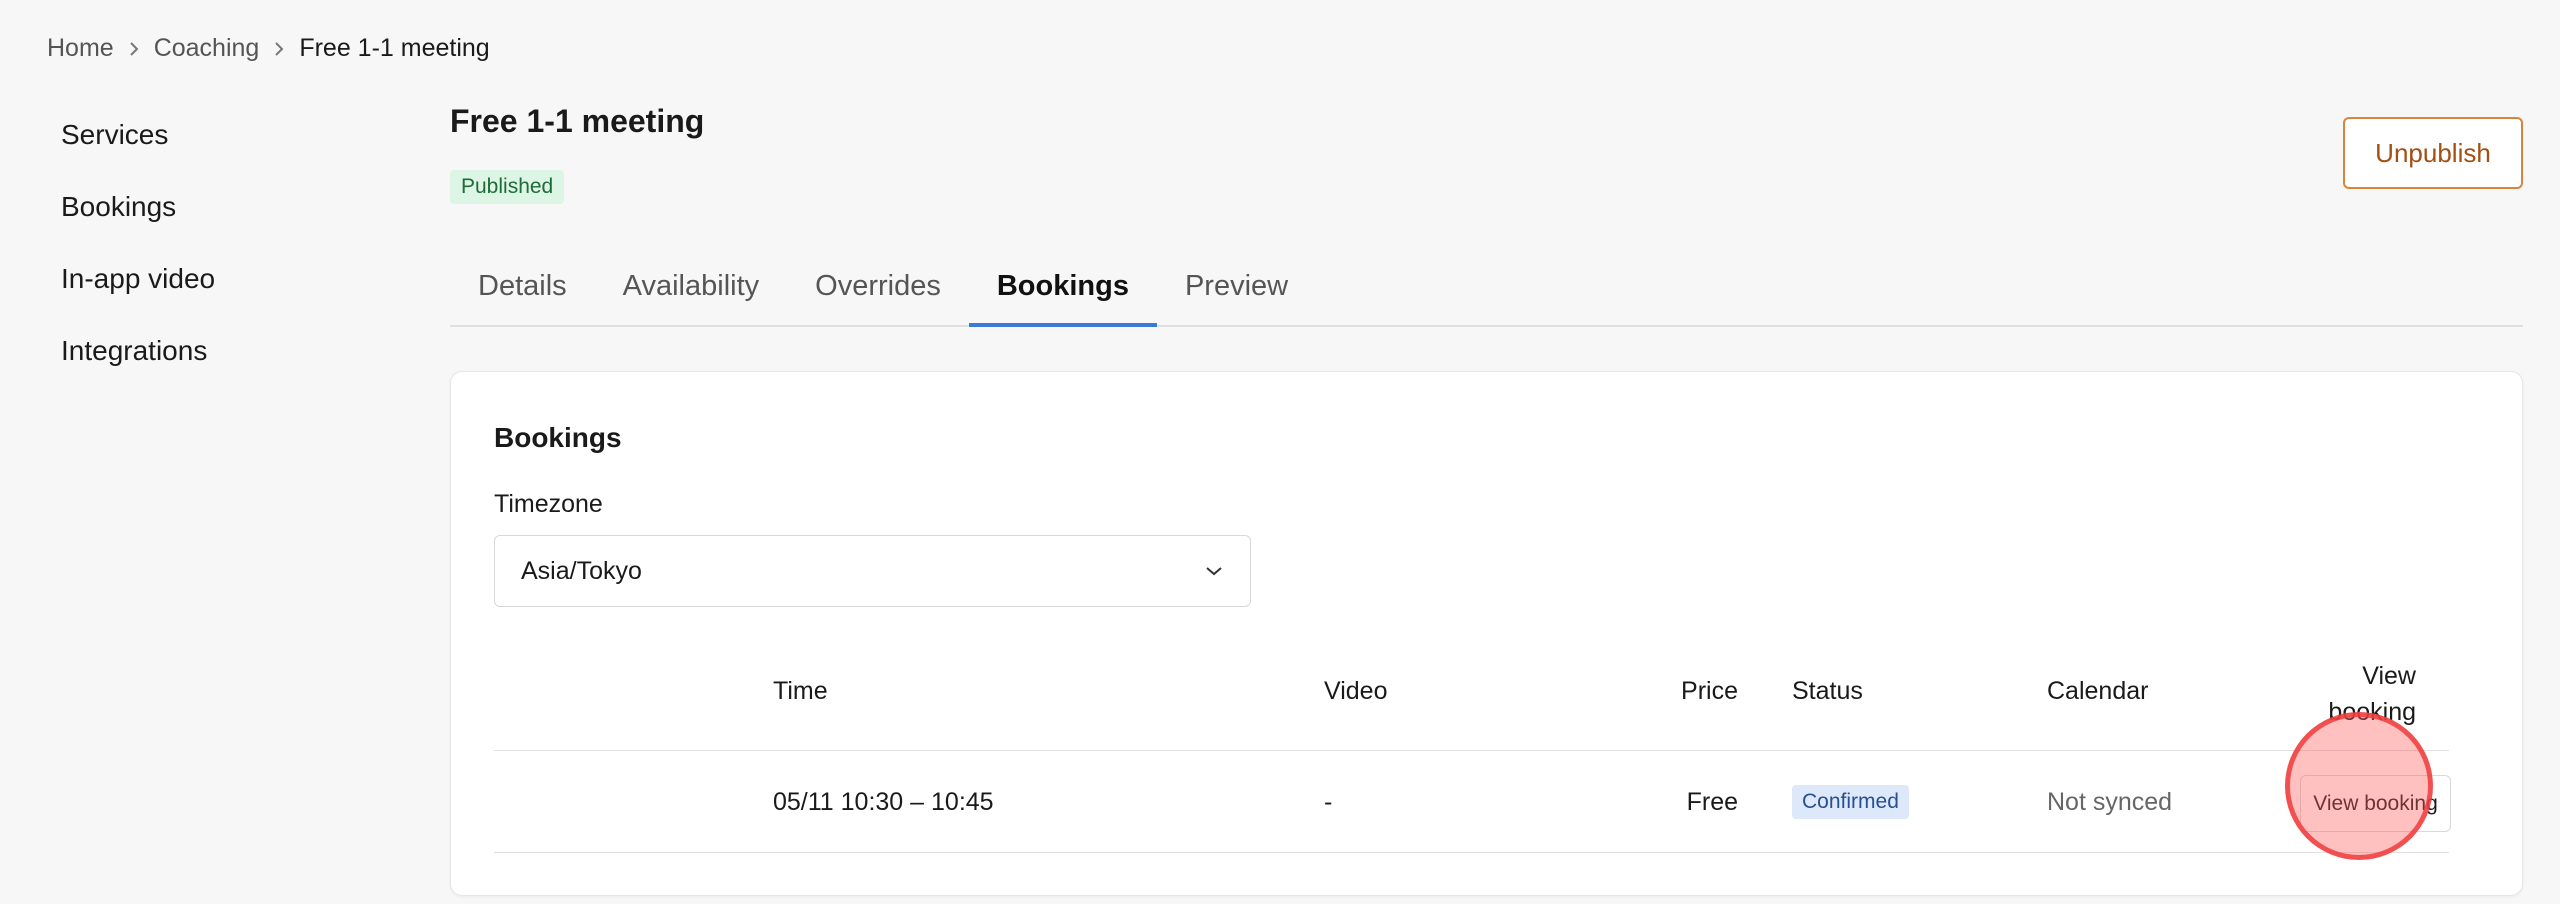  Describe the element at coordinates (577, 121) in the screenshot. I see `page-title: Free 1-1 meeting` at that location.